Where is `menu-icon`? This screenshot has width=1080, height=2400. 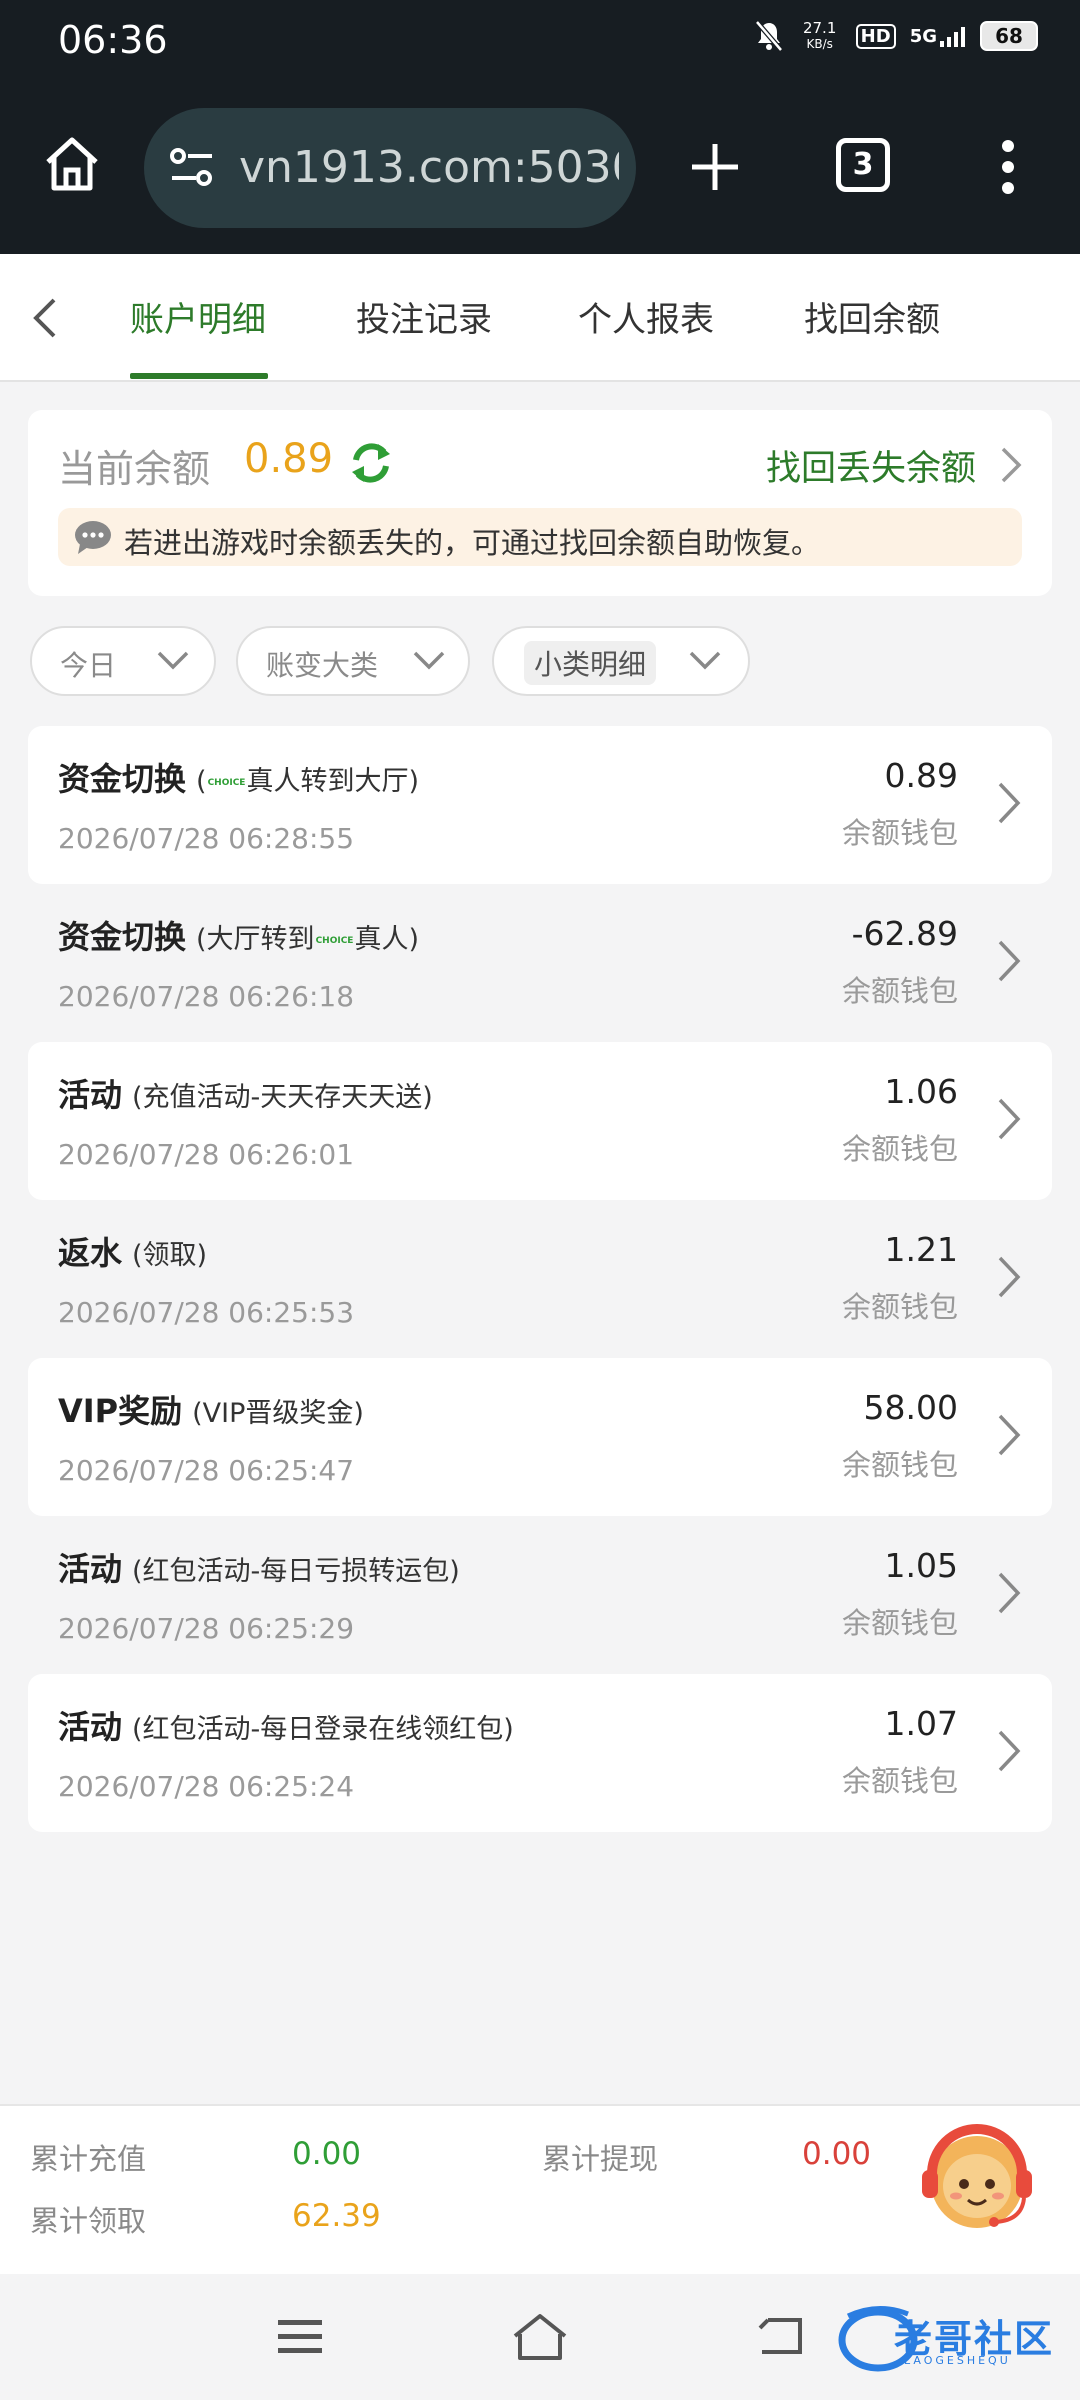 menu-icon is located at coordinates (300, 2337).